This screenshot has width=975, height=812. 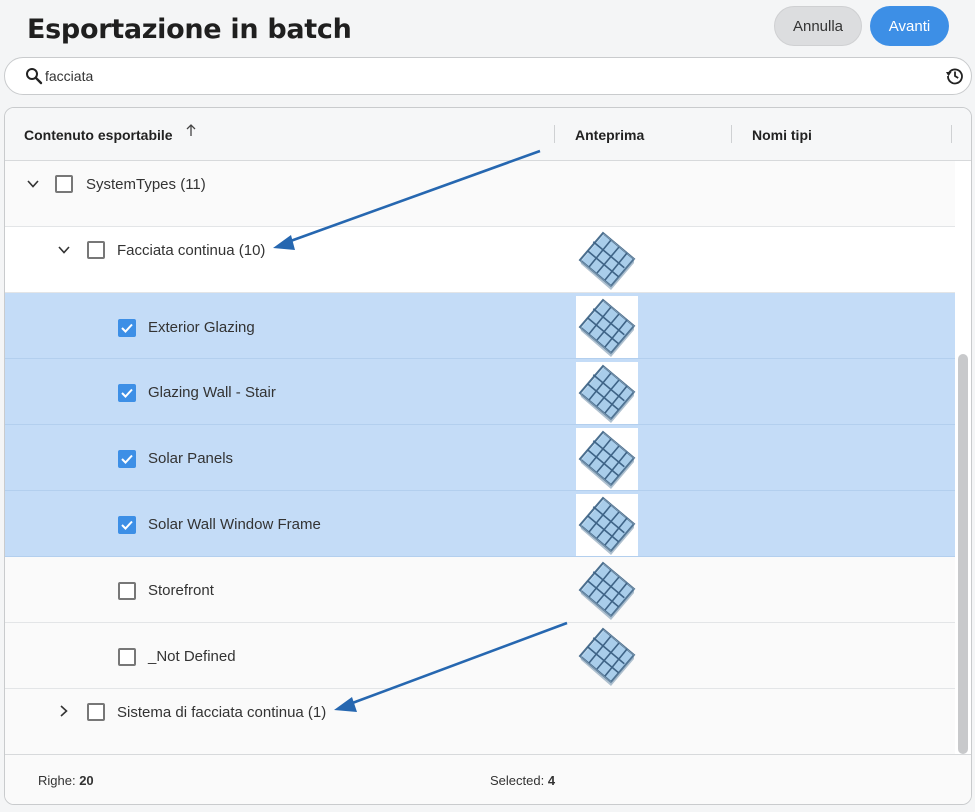 I want to click on column-header-type-names: Nomi tipi, so click(x=782, y=135).